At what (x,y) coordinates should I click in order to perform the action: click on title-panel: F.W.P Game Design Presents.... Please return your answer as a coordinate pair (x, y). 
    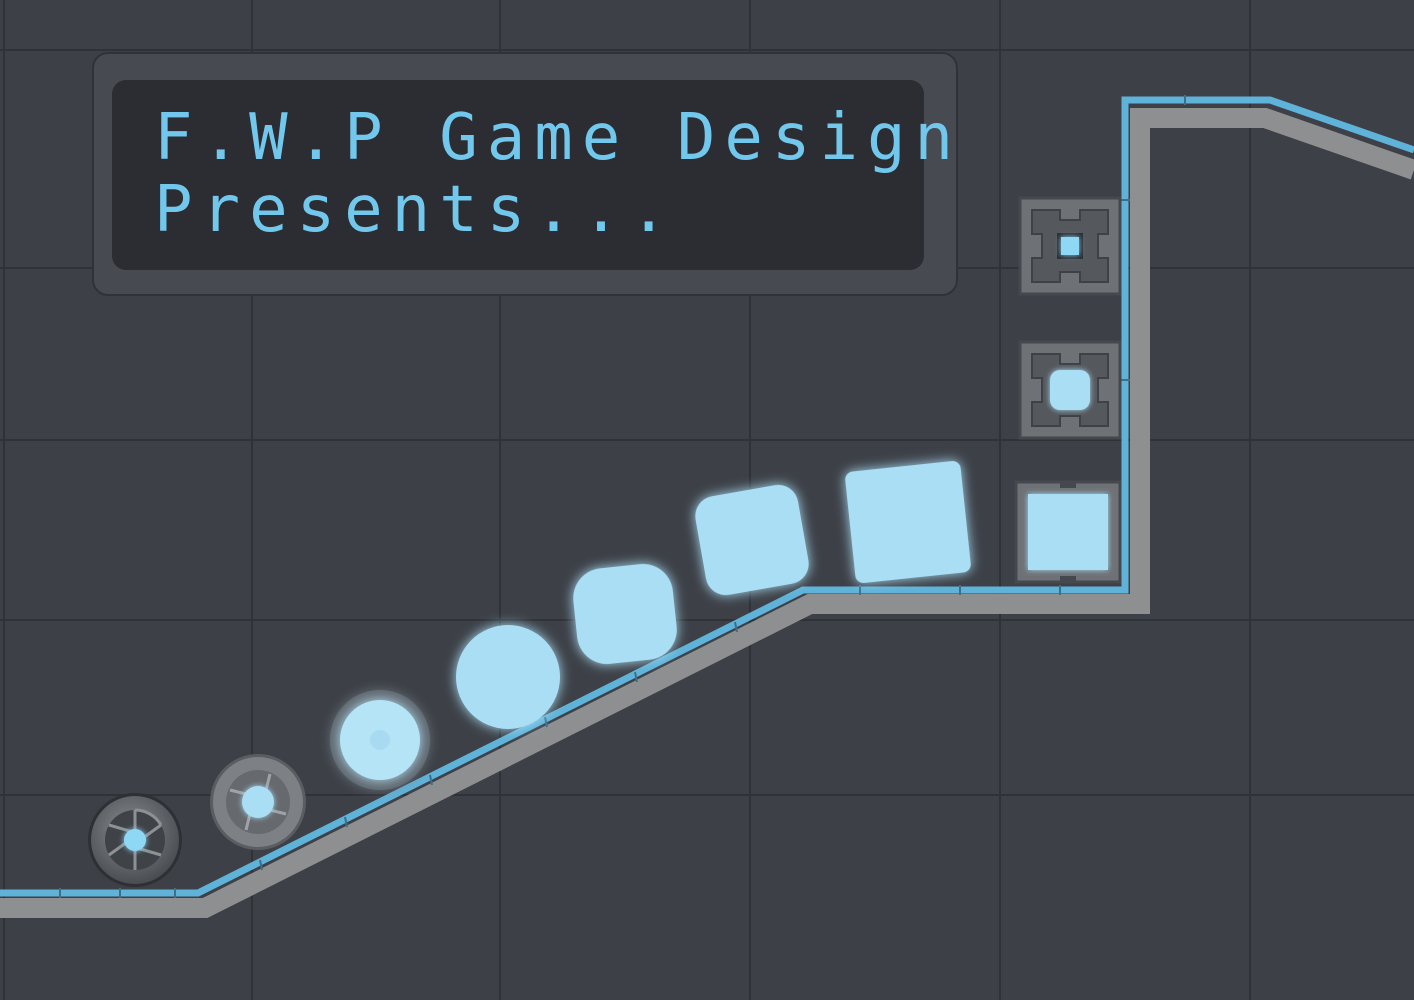
    Looking at the image, I should click on (525, 174).